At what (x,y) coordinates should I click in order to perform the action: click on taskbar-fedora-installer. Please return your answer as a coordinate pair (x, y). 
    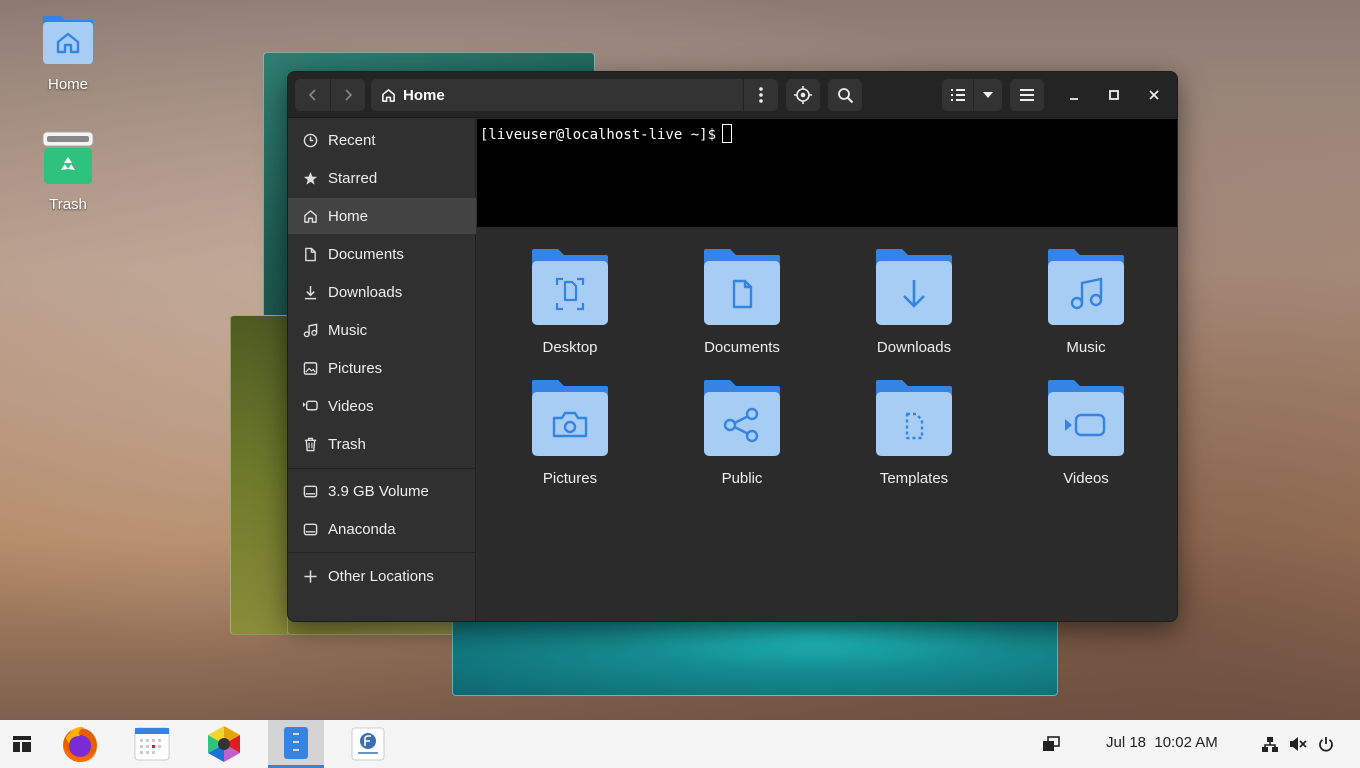
    Looking at the image, I should click on (368, 744).